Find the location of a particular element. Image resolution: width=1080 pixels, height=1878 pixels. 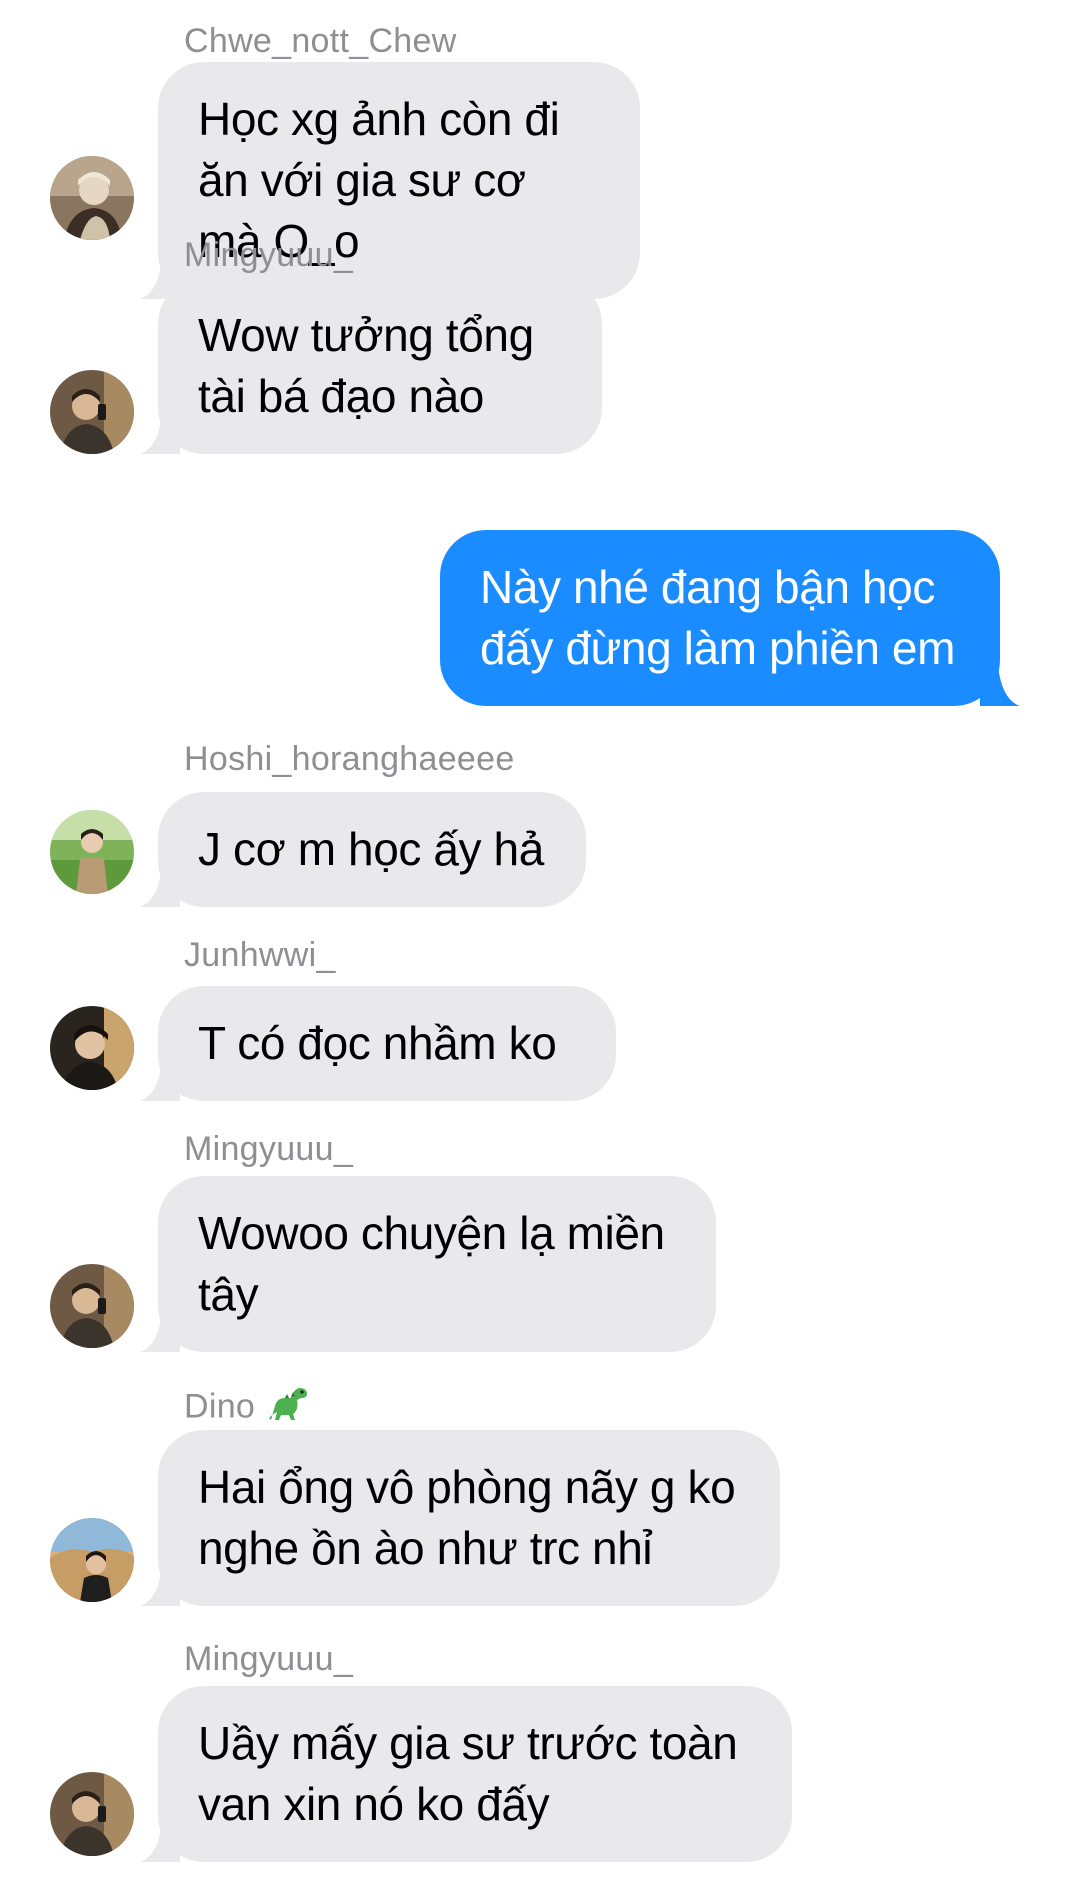

message-bubble: J cơ m học ấy hả is located at coordinates (363, 849).